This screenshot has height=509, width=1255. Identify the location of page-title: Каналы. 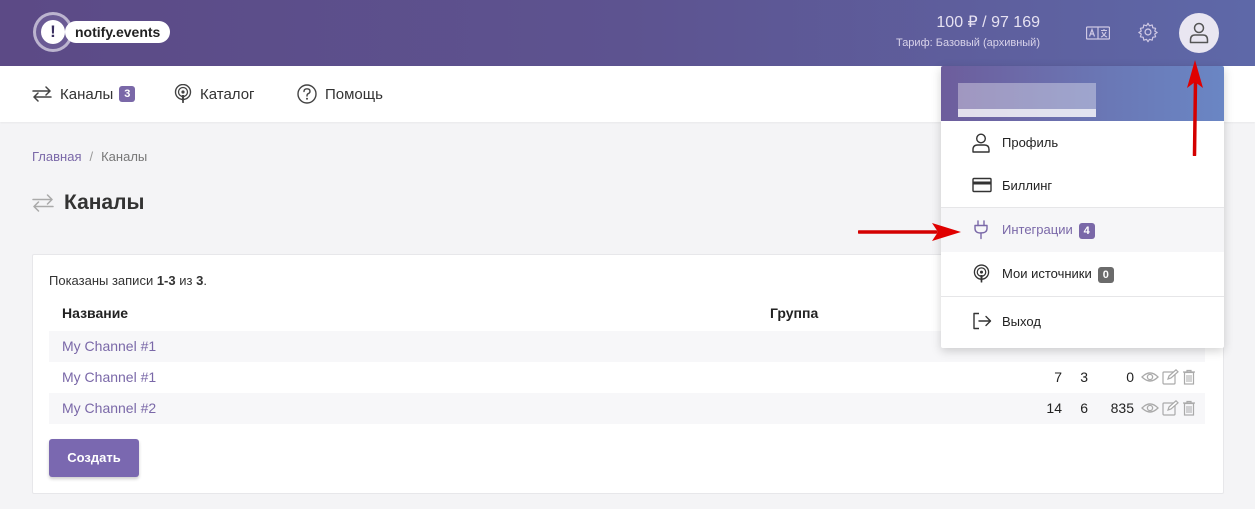
(104, 202).